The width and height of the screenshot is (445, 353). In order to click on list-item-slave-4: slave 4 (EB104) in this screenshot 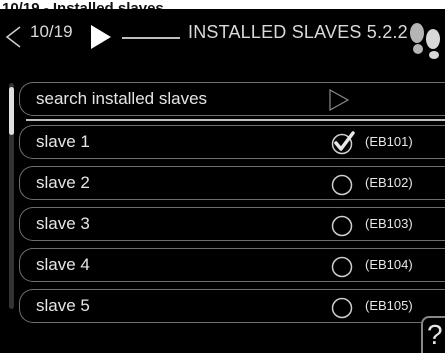, I will do `click(232, 265)`.